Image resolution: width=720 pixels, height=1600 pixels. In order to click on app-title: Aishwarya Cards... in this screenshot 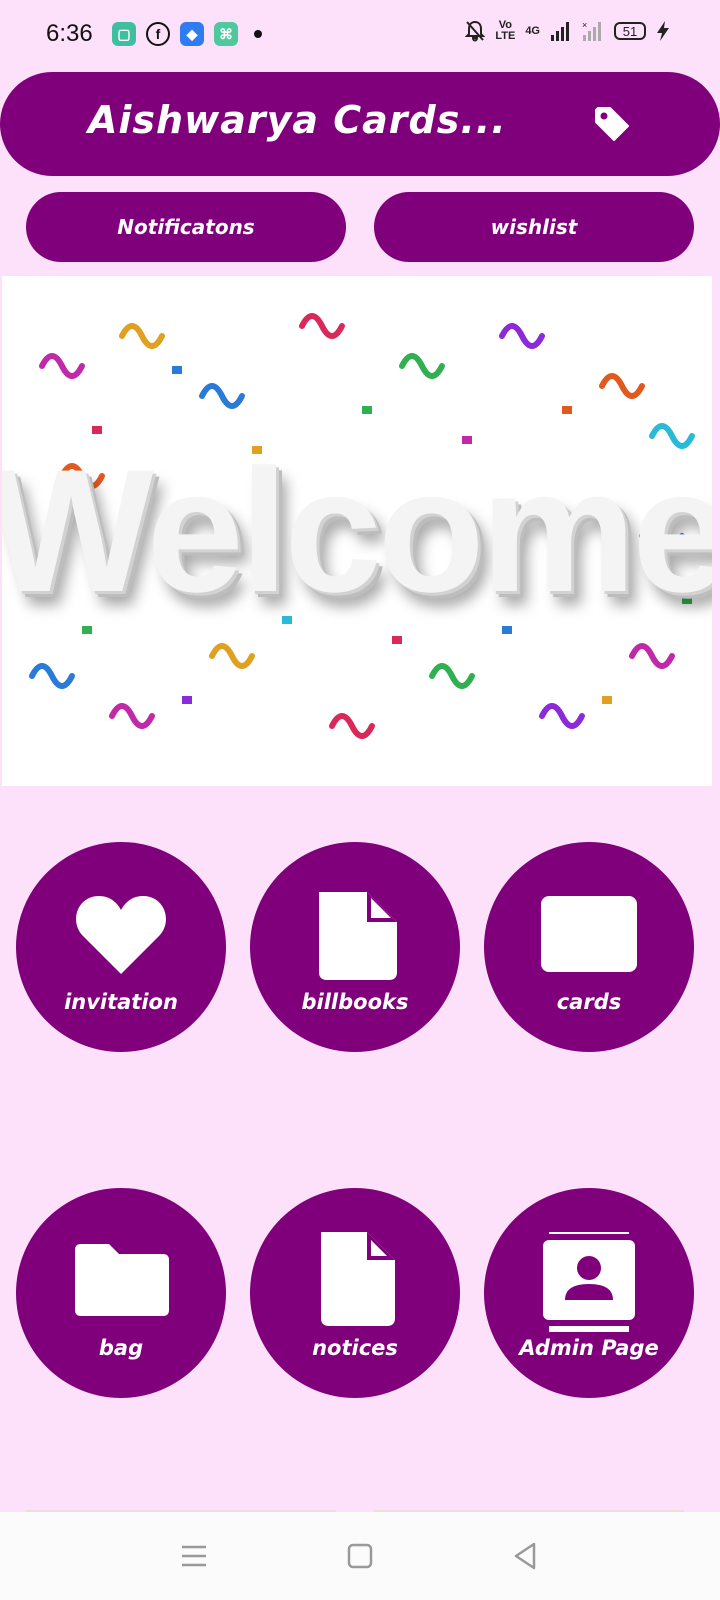, I will do `click(297, 120)`.